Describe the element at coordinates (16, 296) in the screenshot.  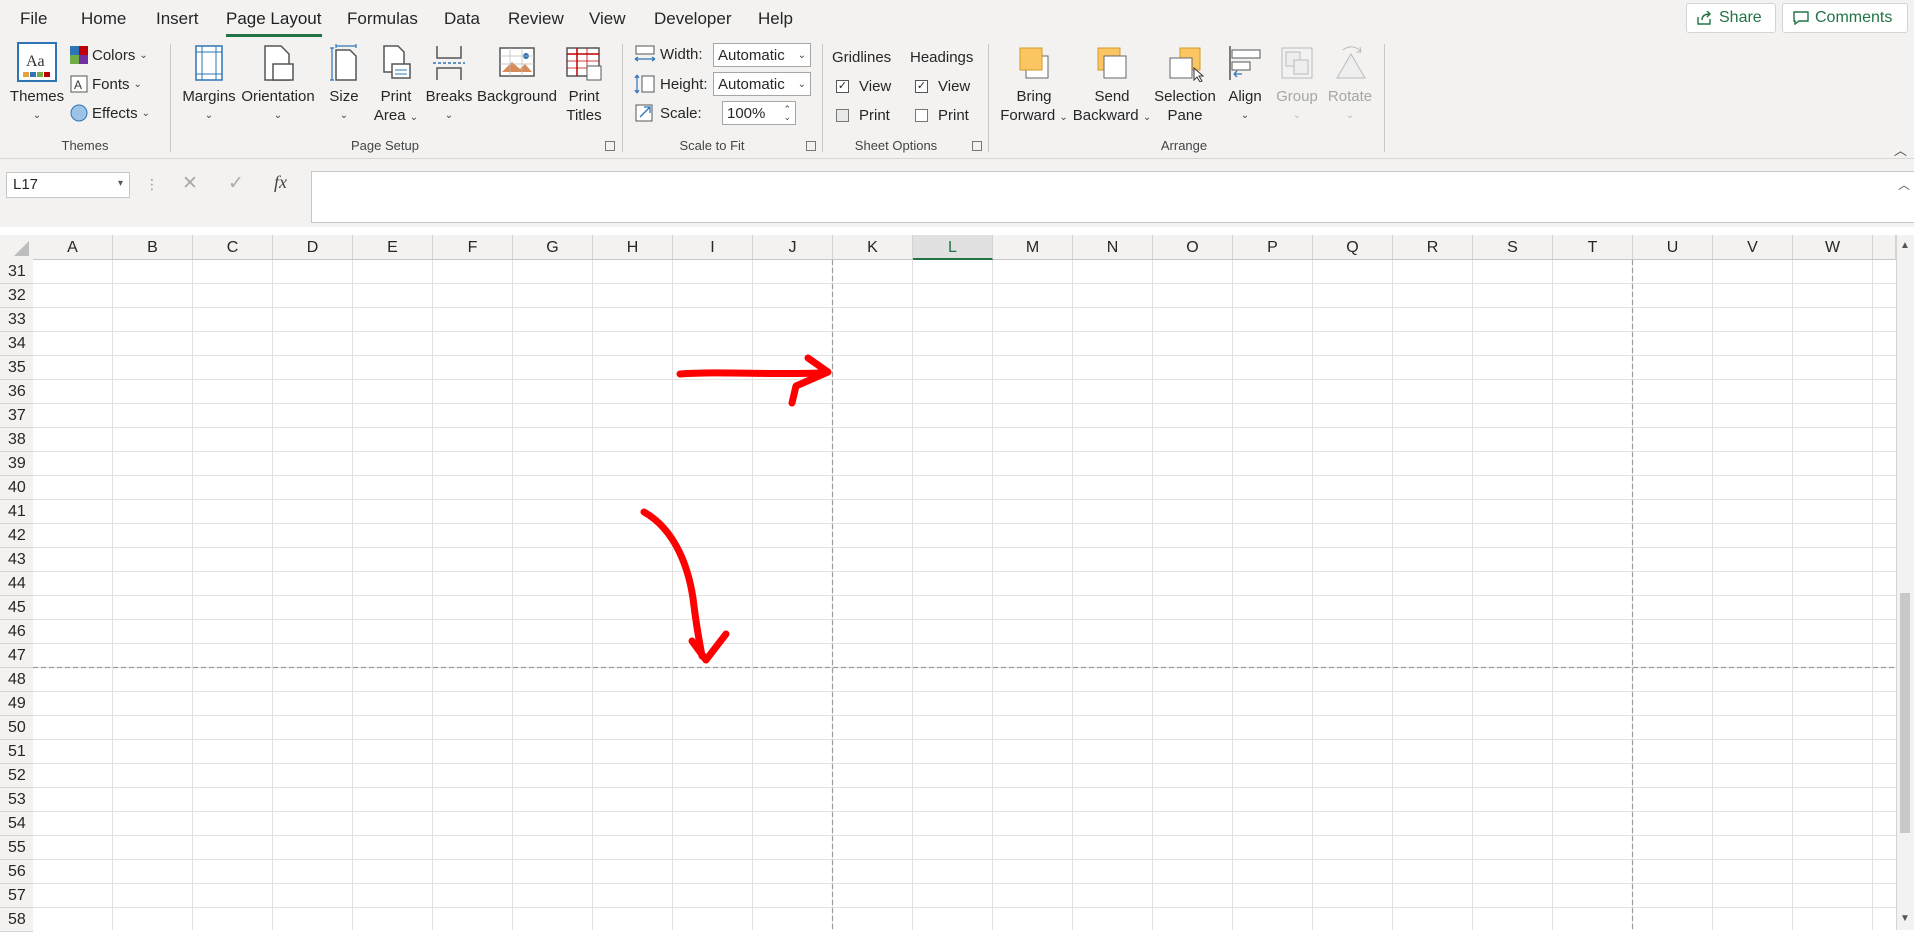
I see `row-header-32: 32` at that location.